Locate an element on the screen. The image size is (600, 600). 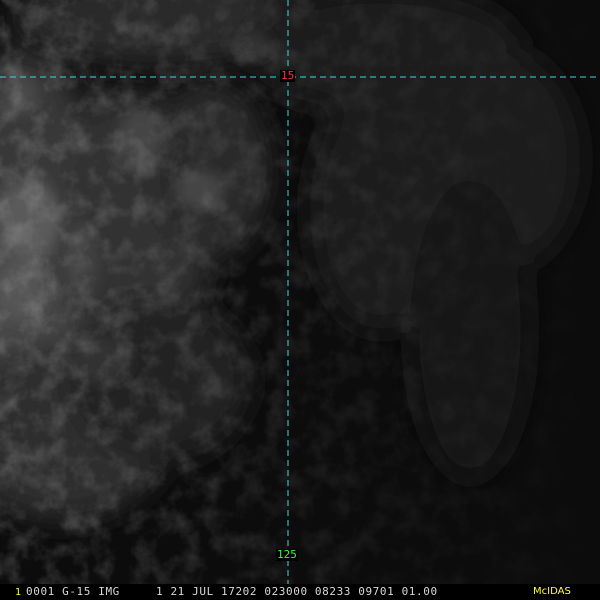
mcidas-brand: McIDAS is located at coordinates (552, 591).